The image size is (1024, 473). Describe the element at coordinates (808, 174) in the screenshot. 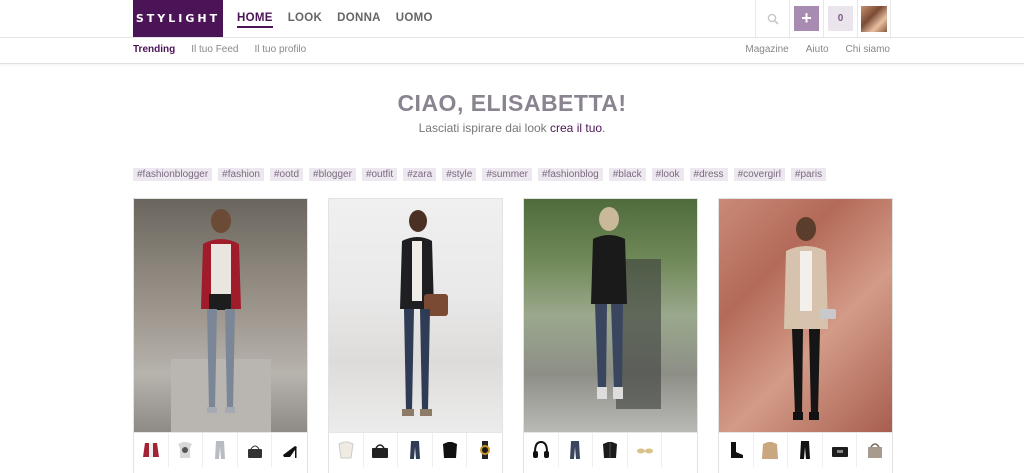

I see `hashtag: #paris` at that location.